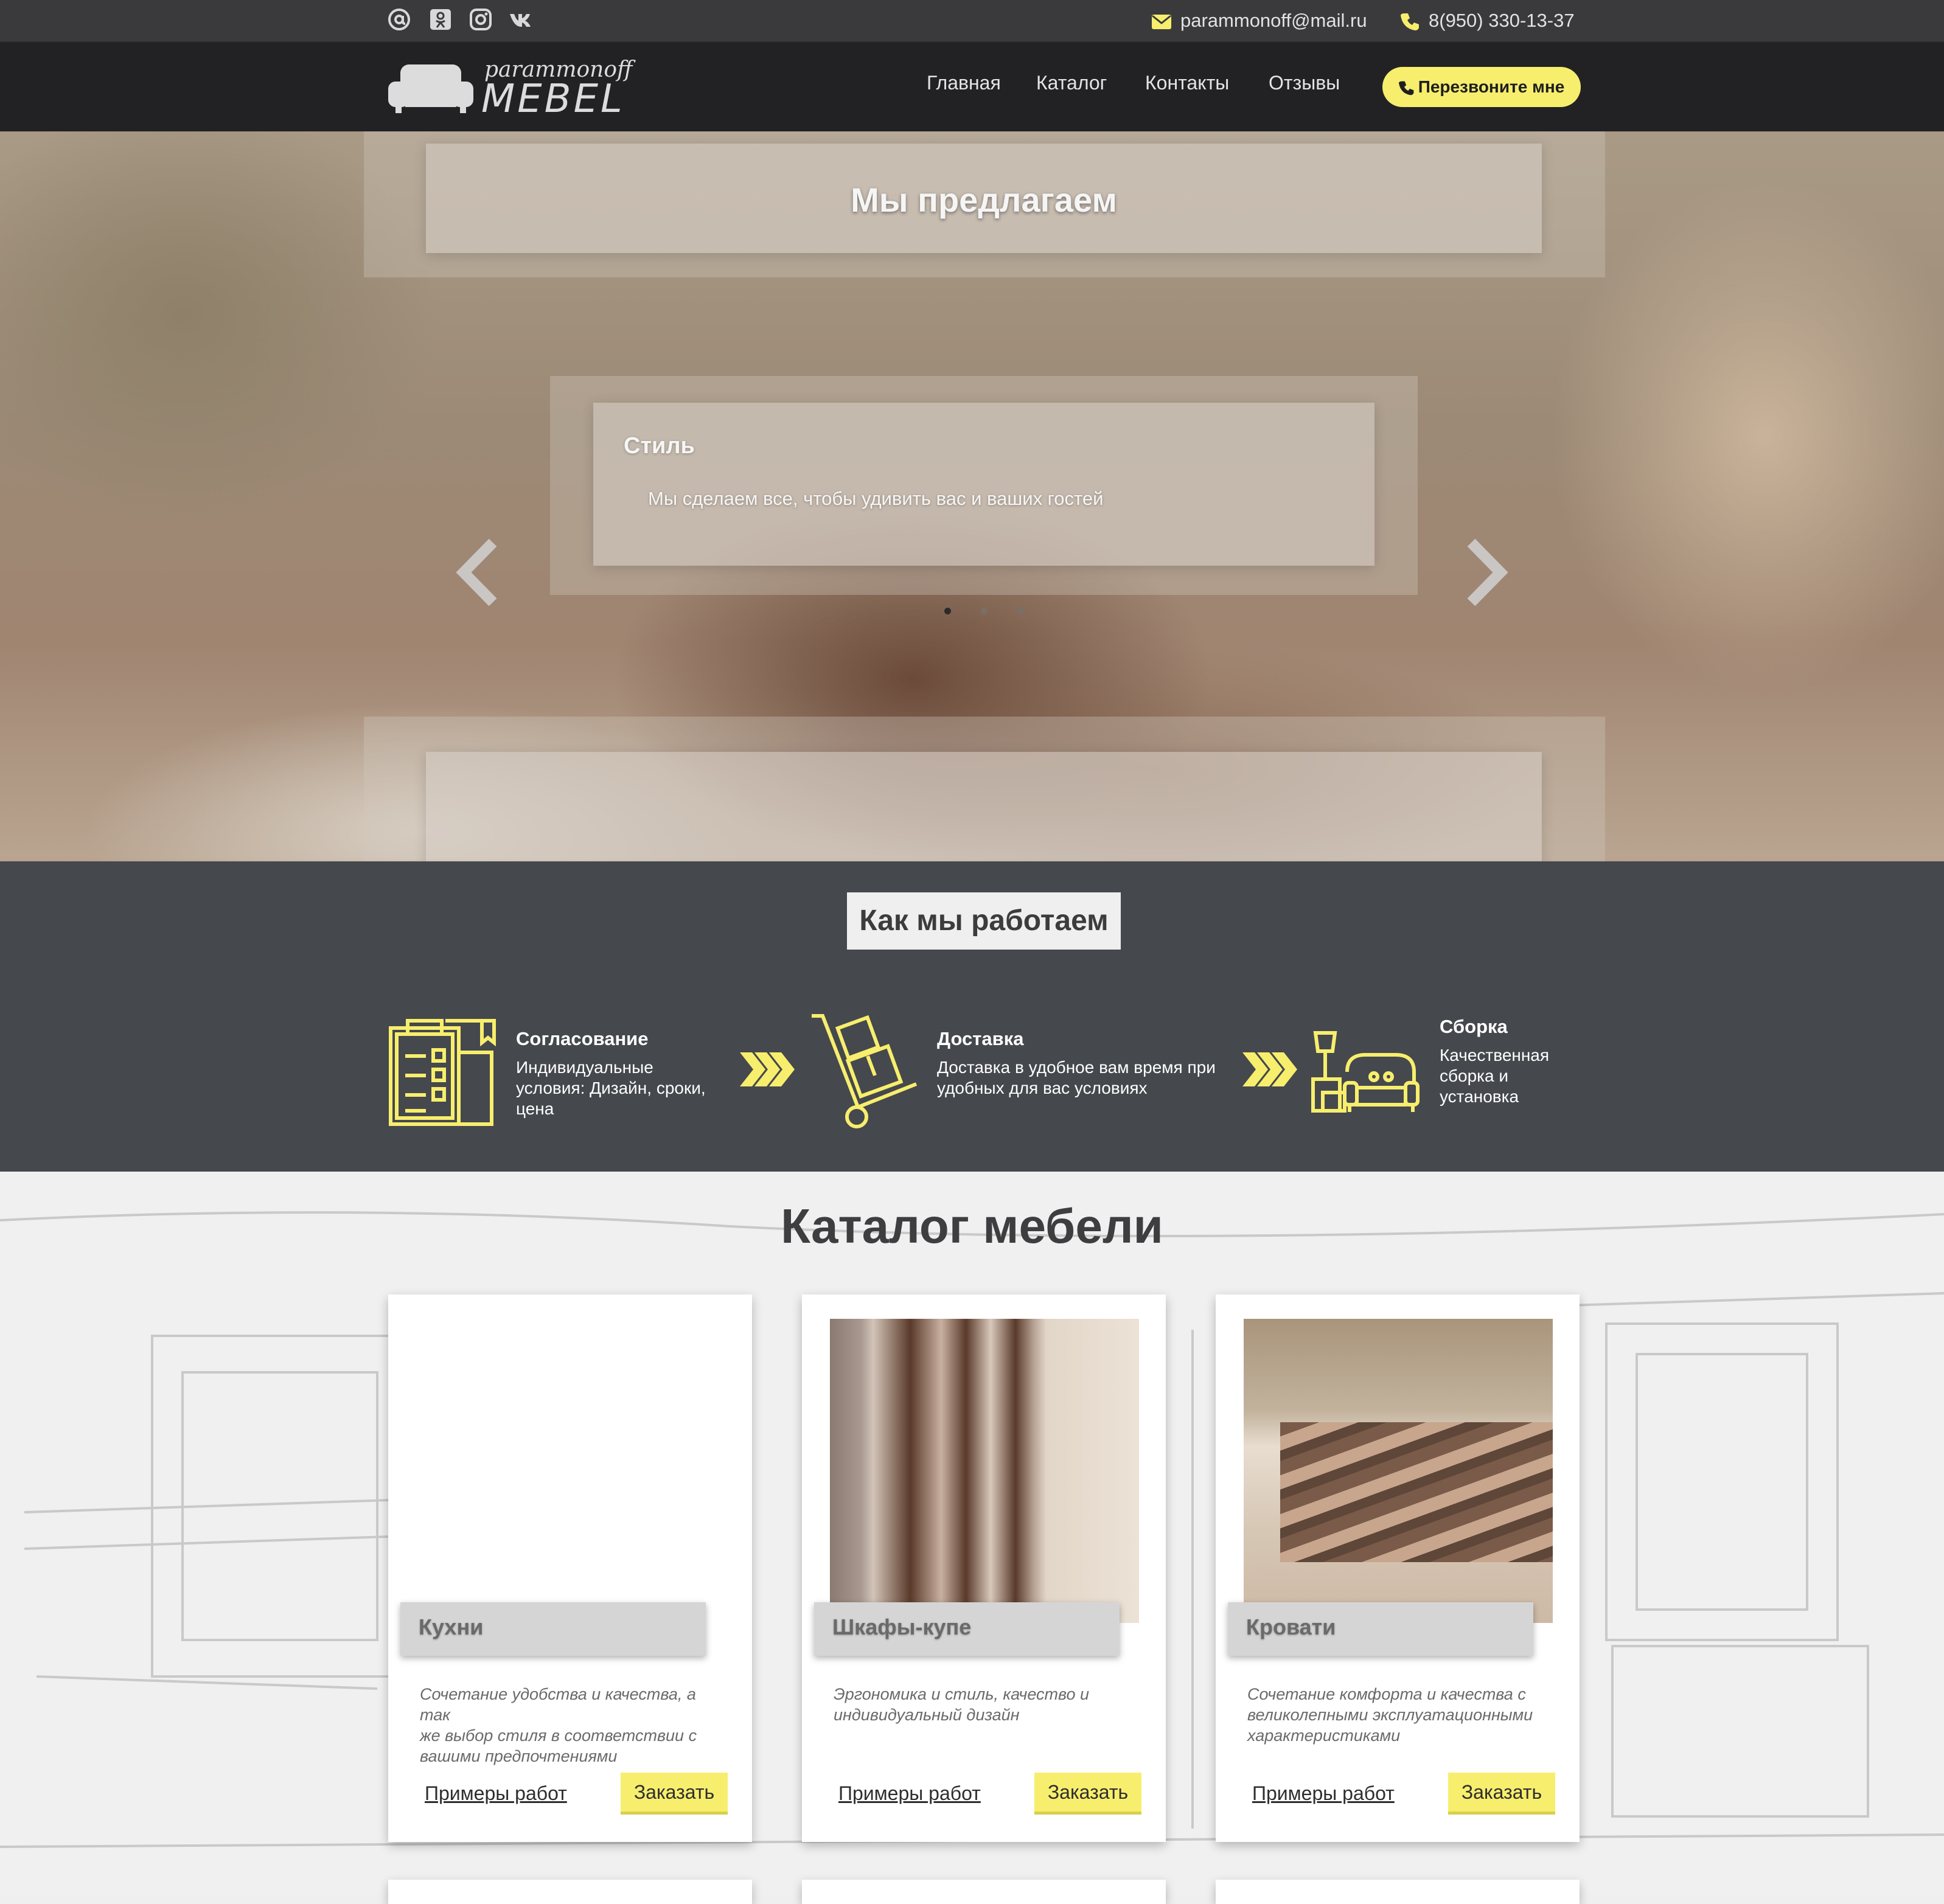 The image size is (1944, 1904). I want to click on nav-item-home: Главная, so click(964, 83).